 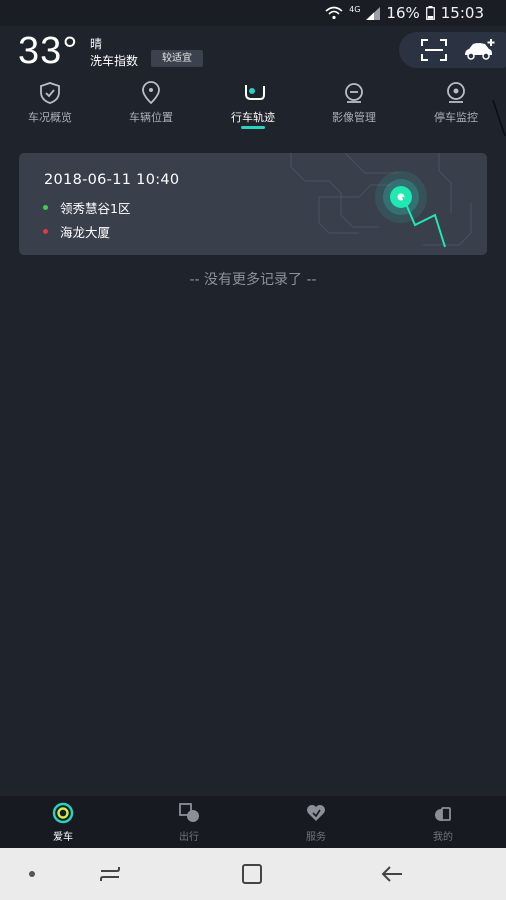 What do you see at coordinates (430, 13) in the screenshot?
I see `battery-icon` at bounding box center [430, 13].